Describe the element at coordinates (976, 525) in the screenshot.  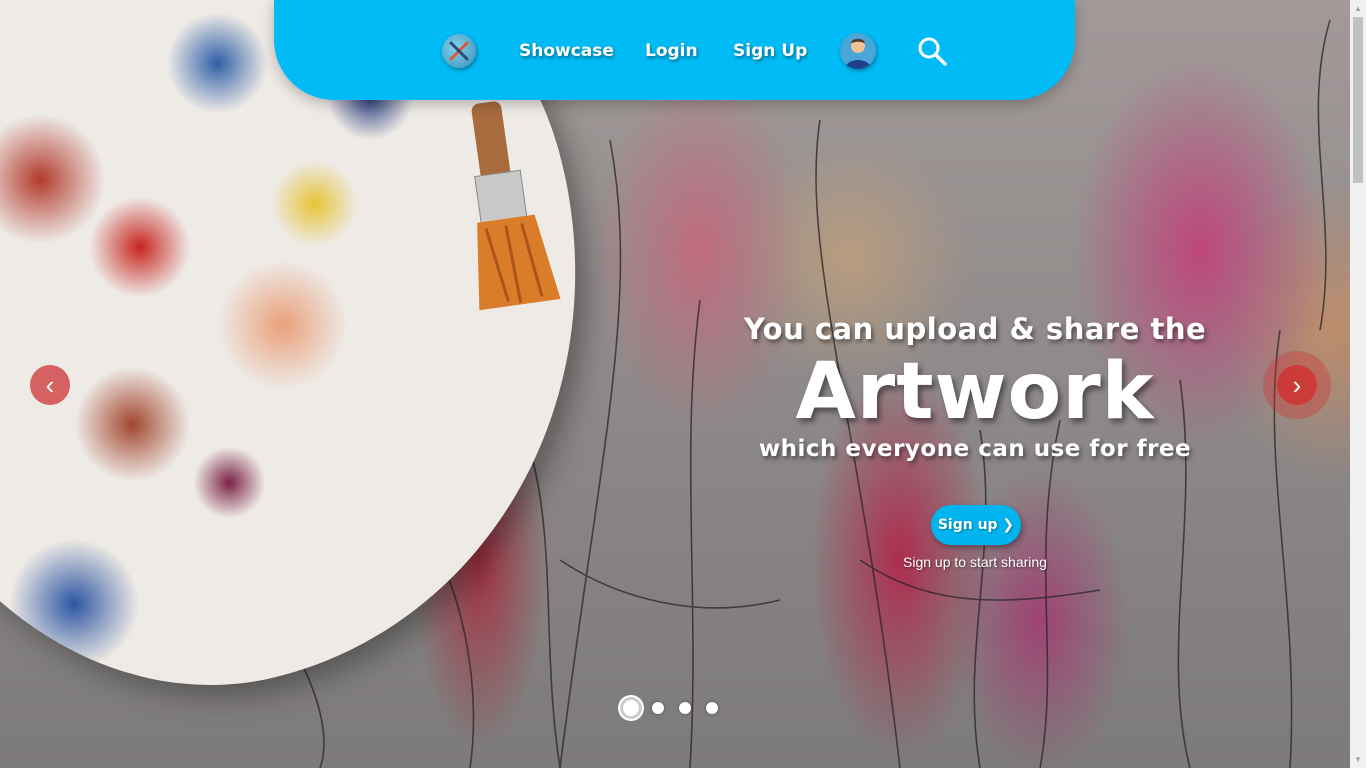
I see `signup-cta-button: Sign up ❯` at that location.